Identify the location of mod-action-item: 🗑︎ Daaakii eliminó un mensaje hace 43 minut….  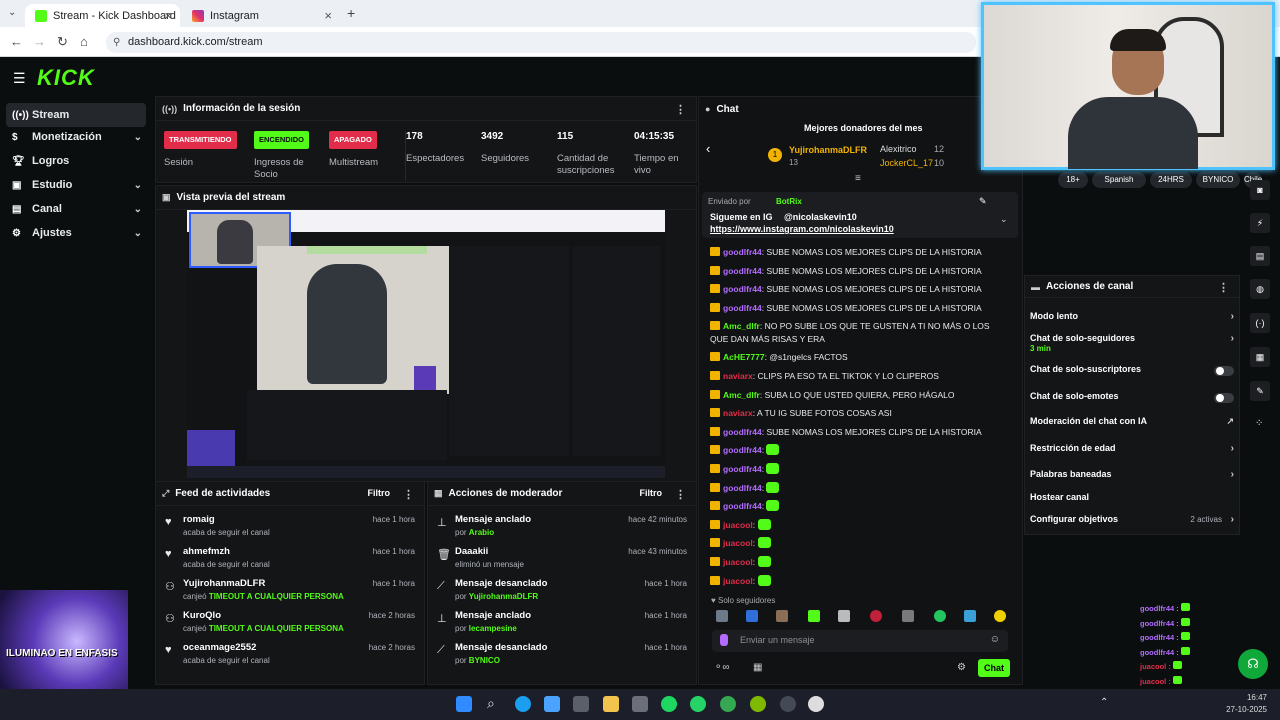
(562, 562).